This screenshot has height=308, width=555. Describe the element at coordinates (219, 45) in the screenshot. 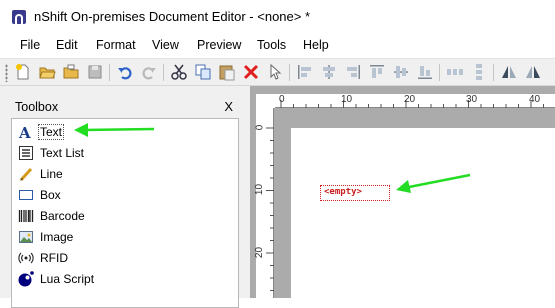

I see `menu-preview: Preview` at that location.